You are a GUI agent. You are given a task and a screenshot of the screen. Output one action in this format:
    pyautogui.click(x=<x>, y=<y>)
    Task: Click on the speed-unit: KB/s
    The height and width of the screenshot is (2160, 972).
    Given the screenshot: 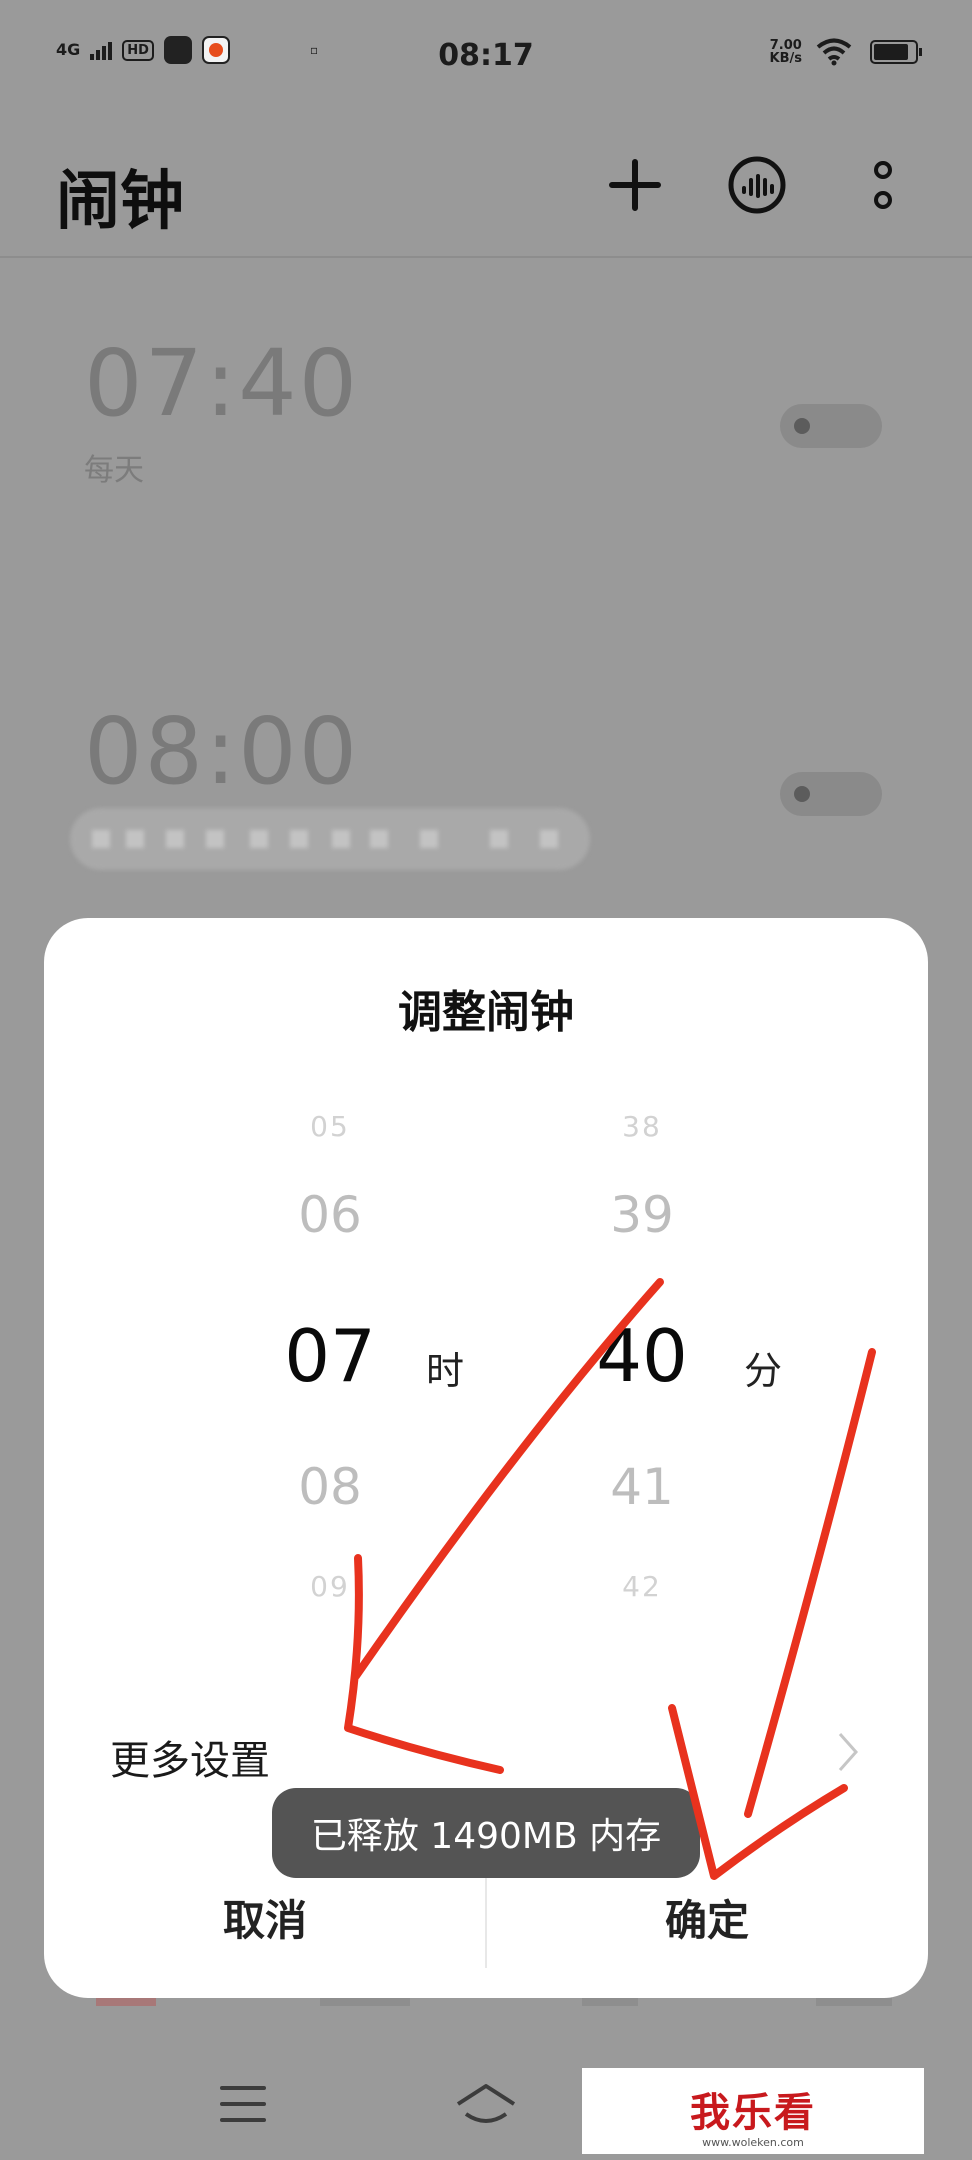 What is the action you would take?
    pyautogui.click(x=785, y=58)
    